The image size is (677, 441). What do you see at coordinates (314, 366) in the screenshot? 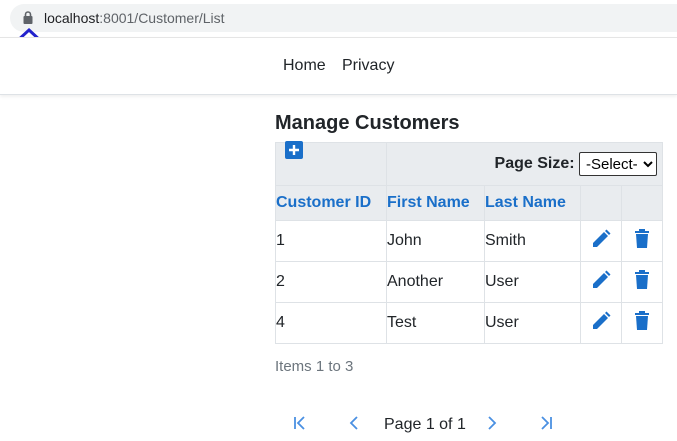
I see `items-summary: Items 1 to 3` at bounding box center [314, 366].